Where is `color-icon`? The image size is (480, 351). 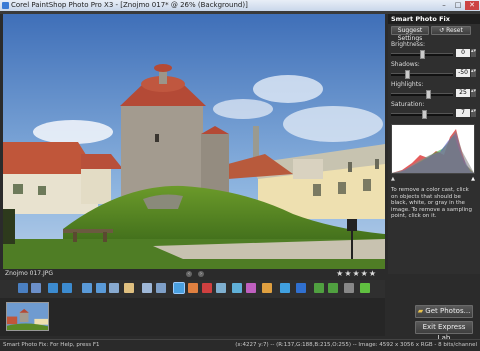
color-icon is located at coordinates (251, 288).